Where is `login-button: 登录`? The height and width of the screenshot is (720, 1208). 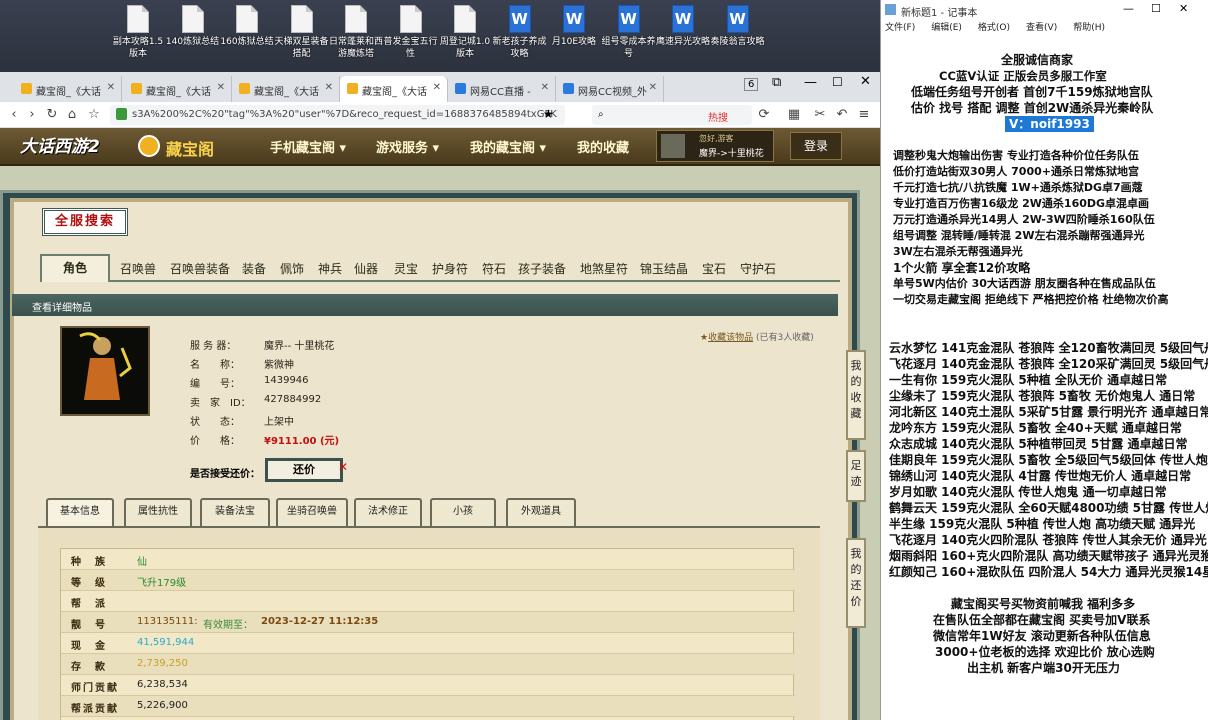 login-button: 登录 is located at coordinates (816, 146).